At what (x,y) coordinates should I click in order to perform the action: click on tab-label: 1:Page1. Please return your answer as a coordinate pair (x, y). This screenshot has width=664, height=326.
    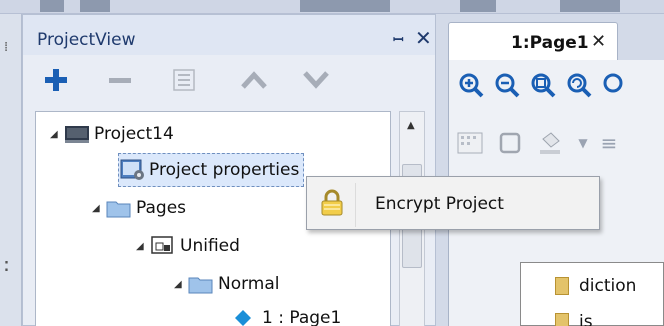
    Looking at the image, I should click on (550, 43).